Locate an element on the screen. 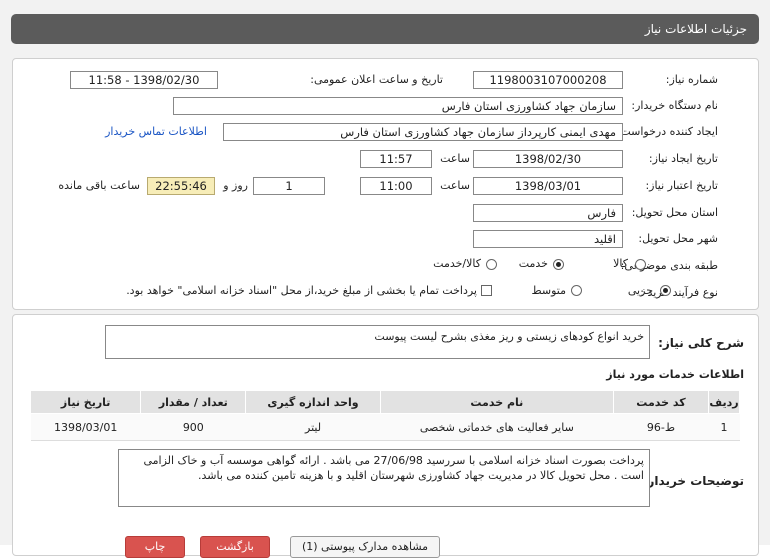 This screenshot has width=770, height=558. col-quantity: تعداد / مقدار is located at coordinates (193, 402).